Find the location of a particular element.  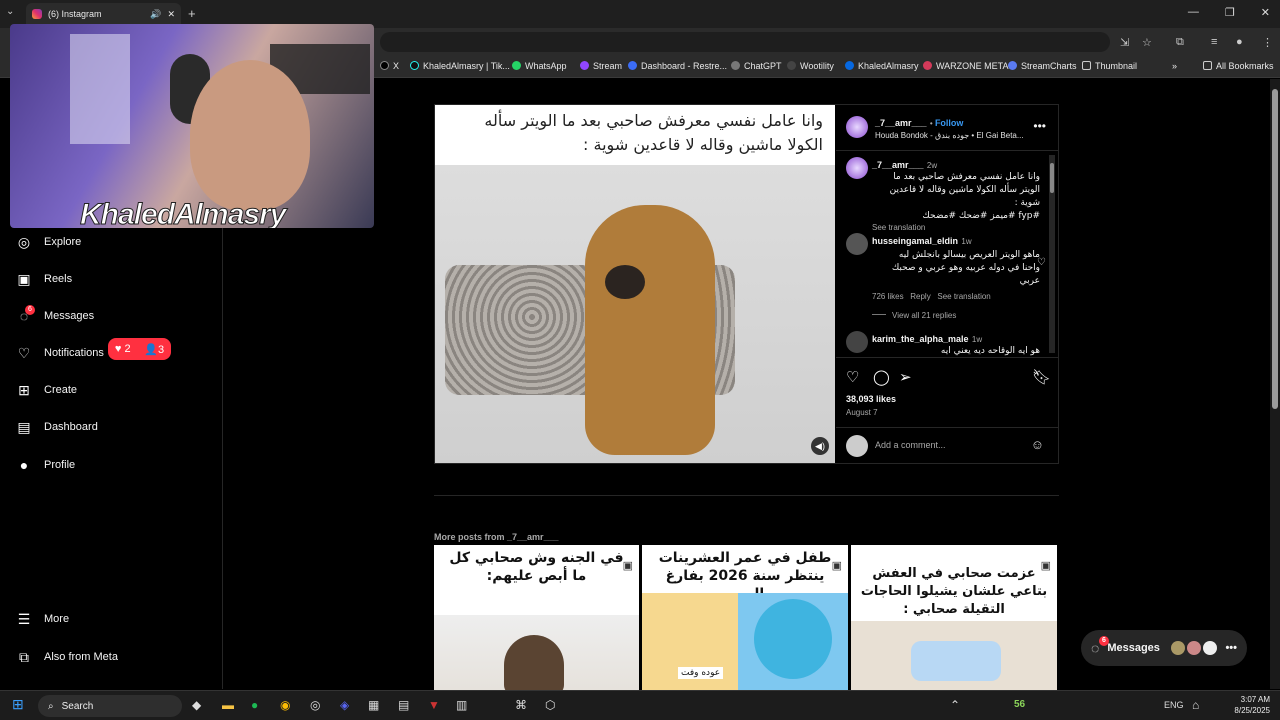

audio-toggle-icon: ◀) is located at coordinates (820, 446).